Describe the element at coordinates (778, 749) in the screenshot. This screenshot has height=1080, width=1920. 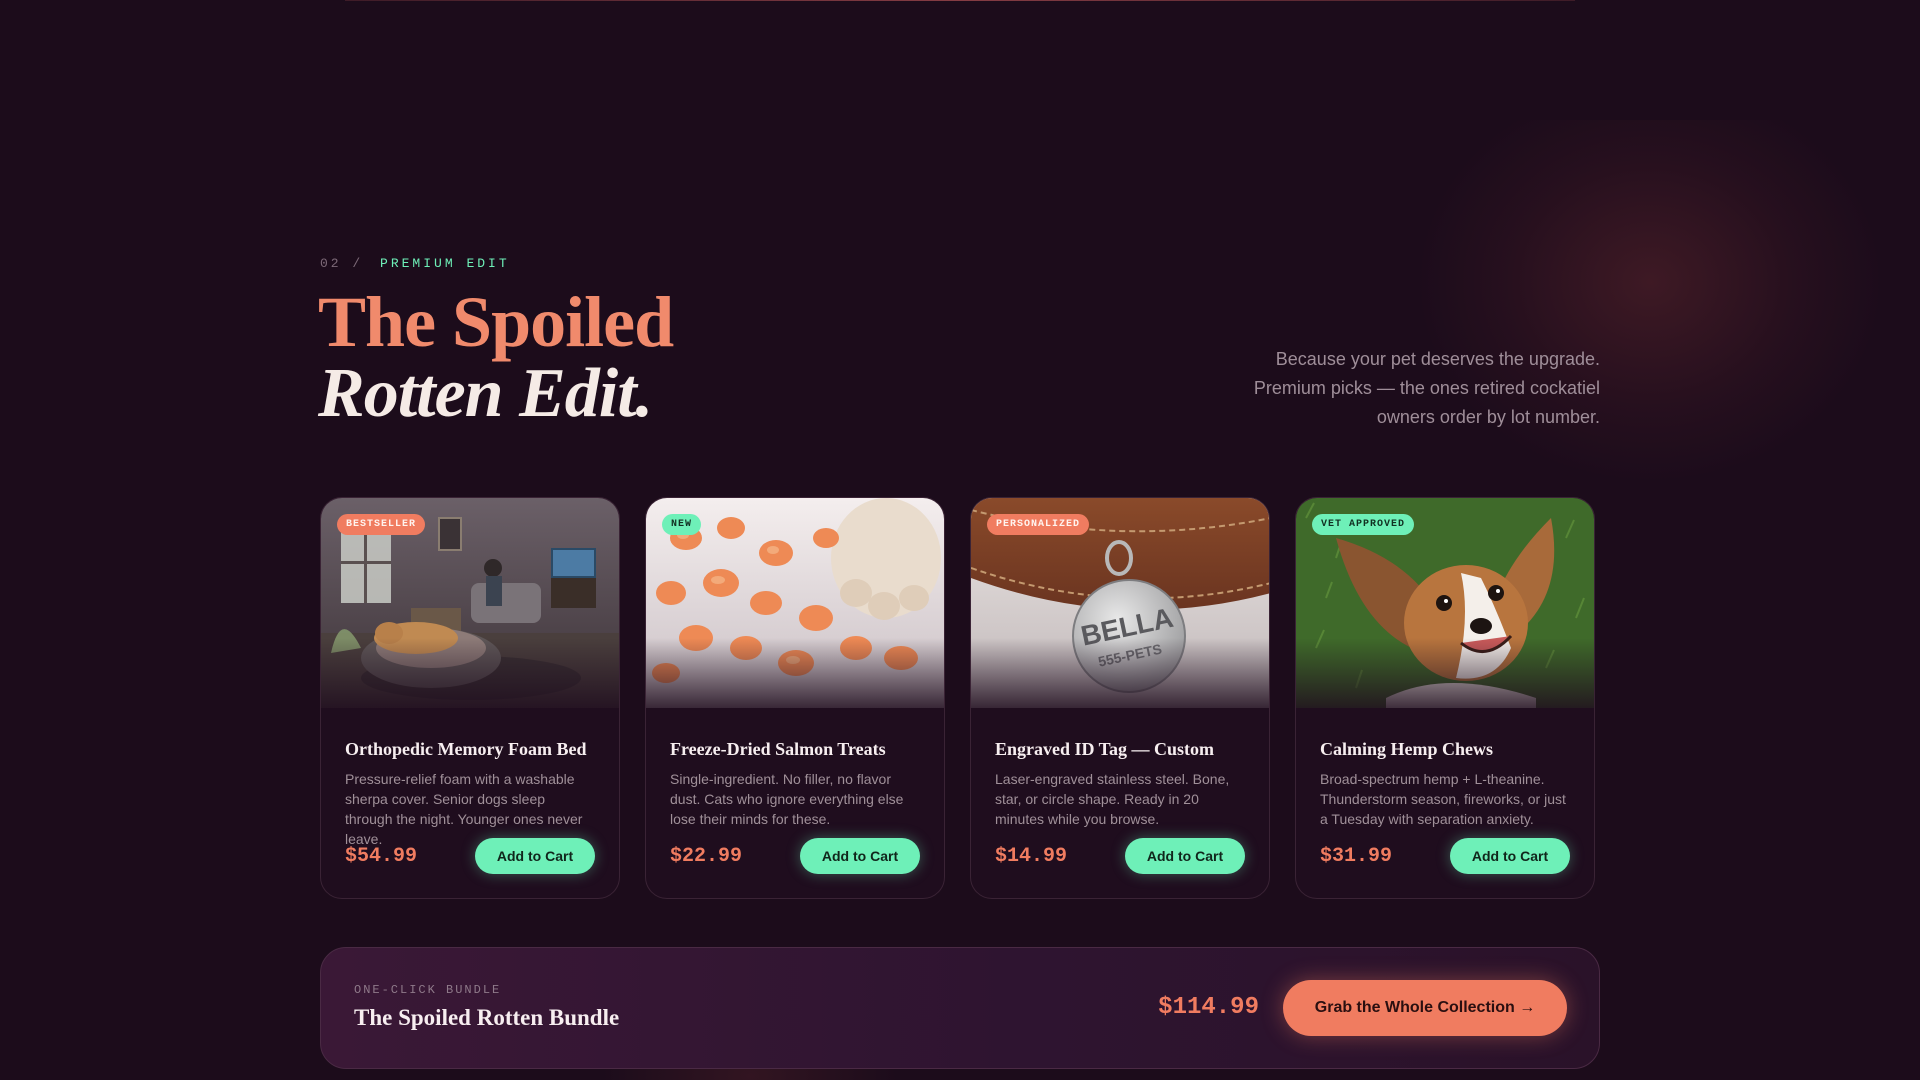
I see `product-title: Freeze-Dried Salmon Treats` at that location.